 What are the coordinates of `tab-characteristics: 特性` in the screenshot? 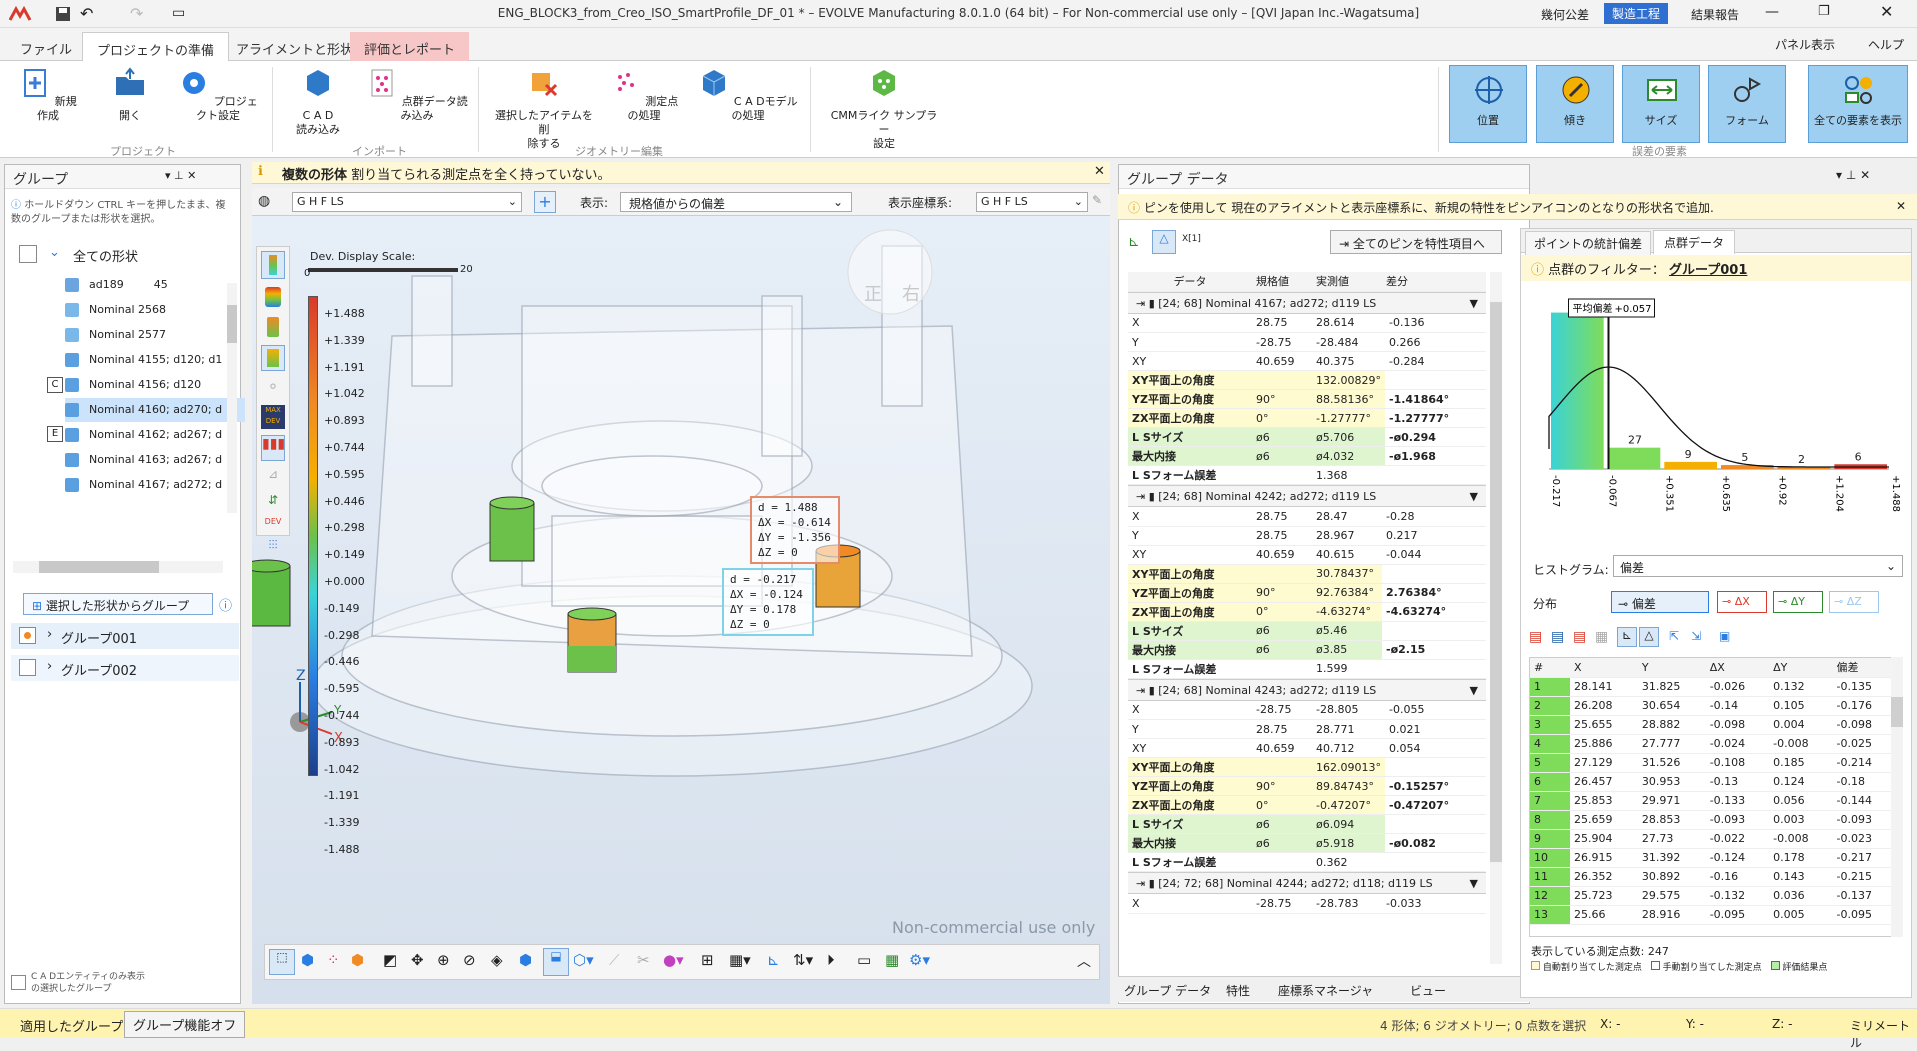 It's located at (1238, 990).